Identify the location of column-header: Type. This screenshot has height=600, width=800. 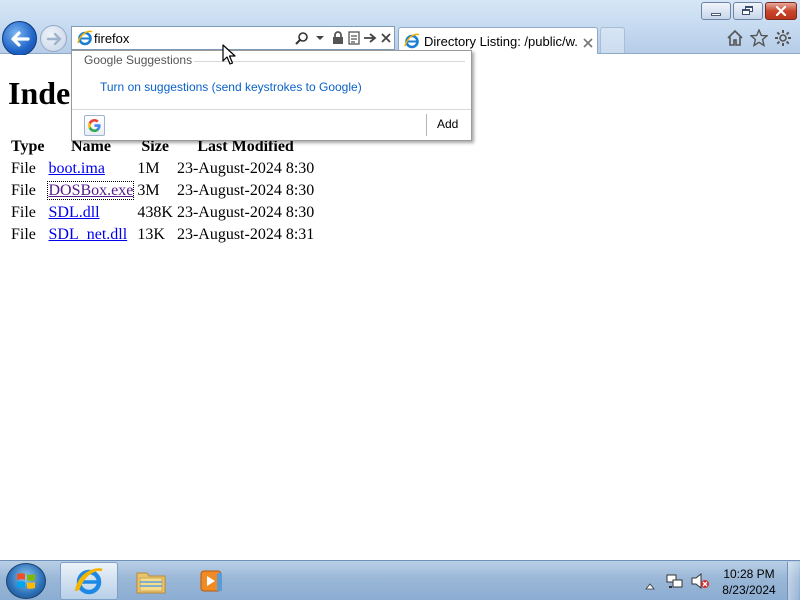
(28, 146).